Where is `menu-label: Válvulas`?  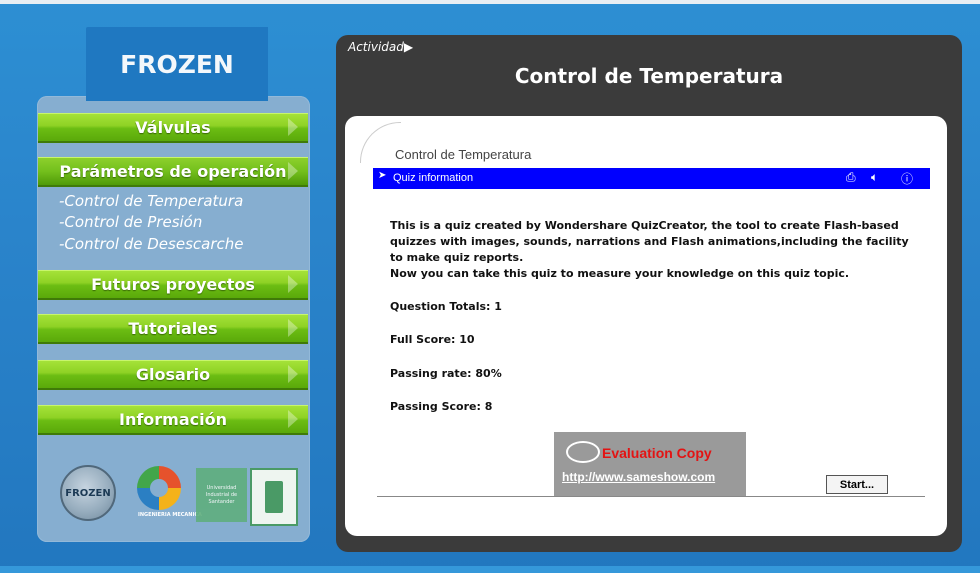 menu-label: Válvulas is located at coordinates (173, 127).